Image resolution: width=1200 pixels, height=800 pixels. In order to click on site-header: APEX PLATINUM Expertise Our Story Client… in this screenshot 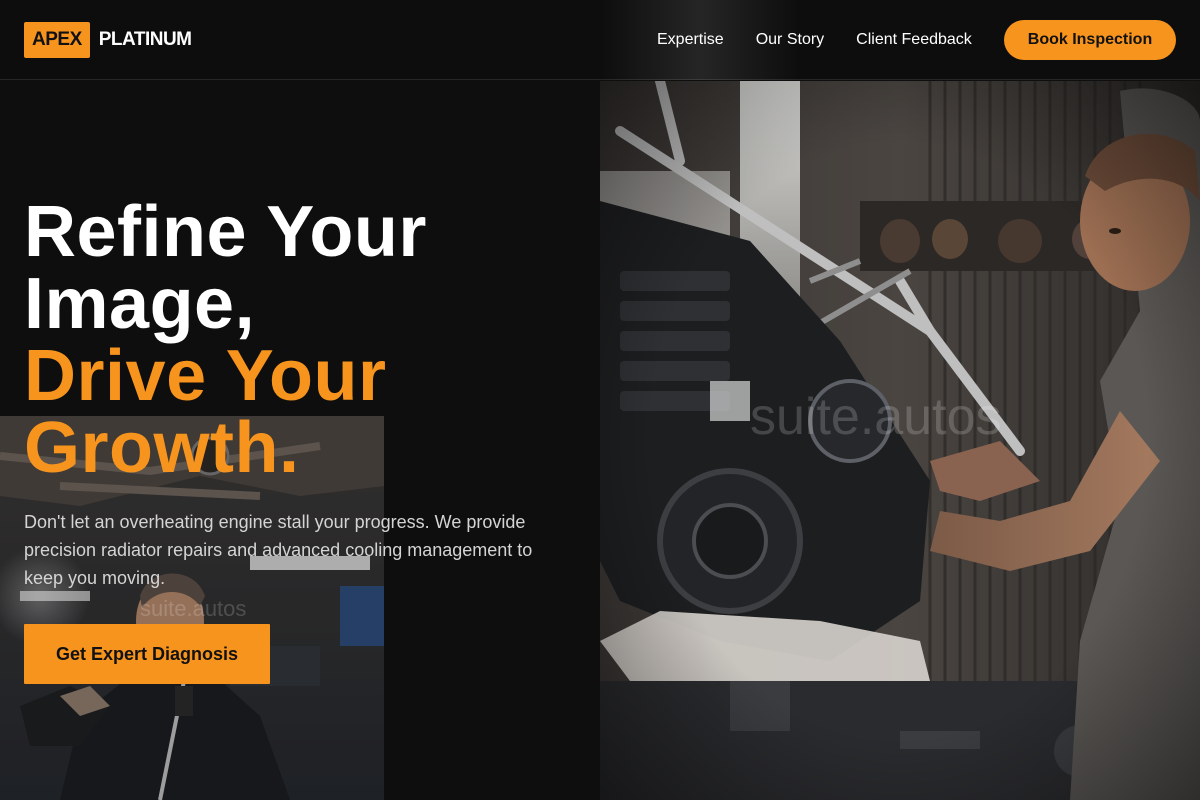, I will do `click(600, 40)`.